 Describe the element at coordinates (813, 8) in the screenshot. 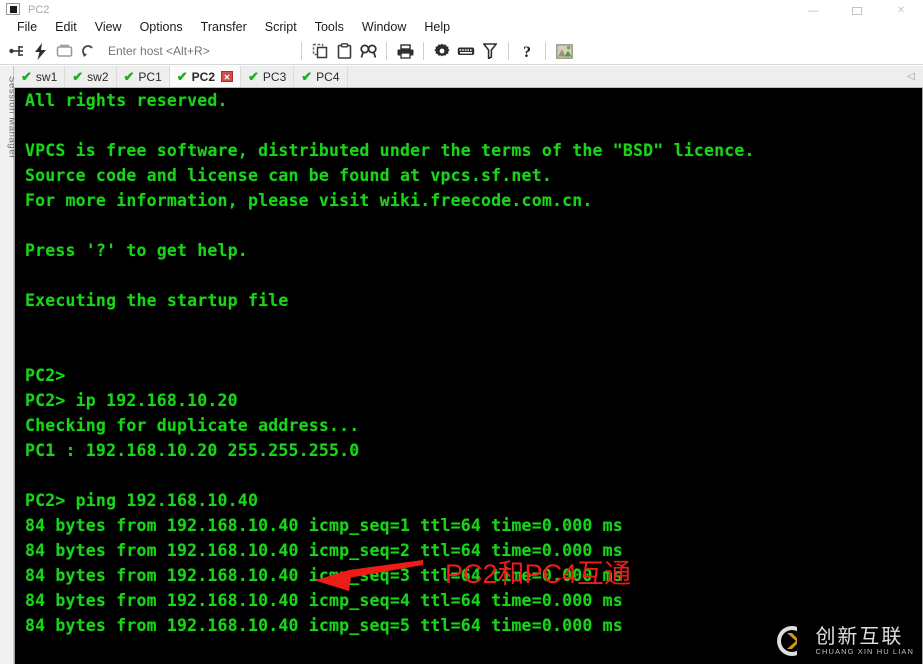

I see `minimize-button` at that location.